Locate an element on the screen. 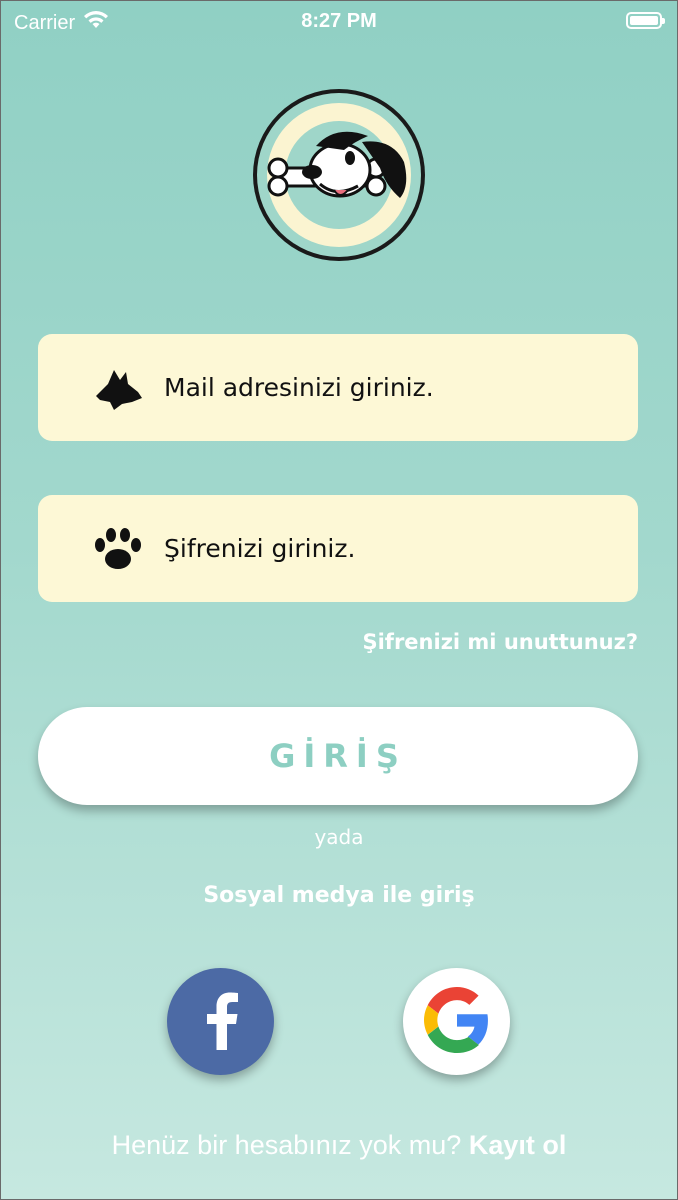 This screenshot has height=1200, width=678. paw-icon is located at coordinates (118, 549).